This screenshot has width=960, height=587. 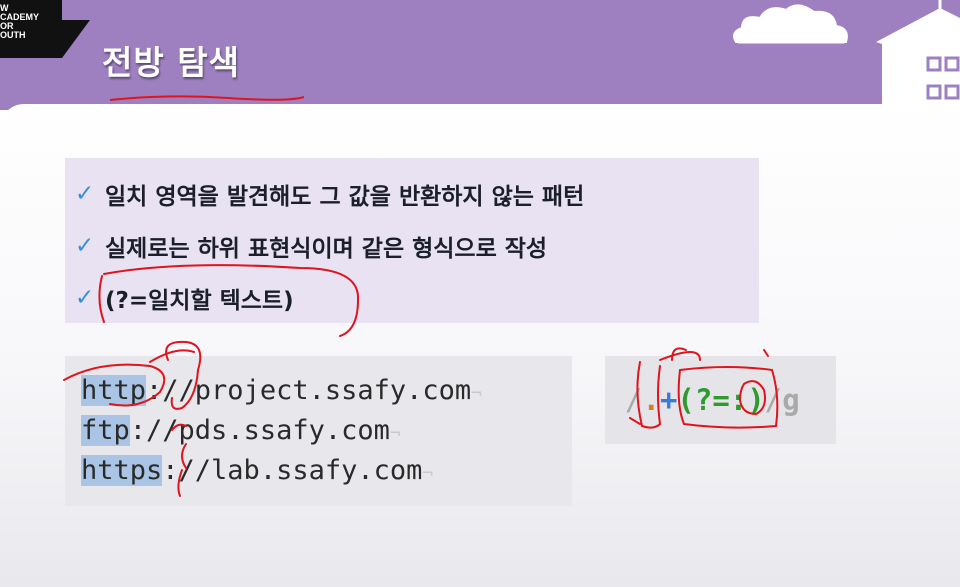 What do you see at coordinates (918, 55) in the screenshot?
I see `building-icon` at bounding box center [918, 55].